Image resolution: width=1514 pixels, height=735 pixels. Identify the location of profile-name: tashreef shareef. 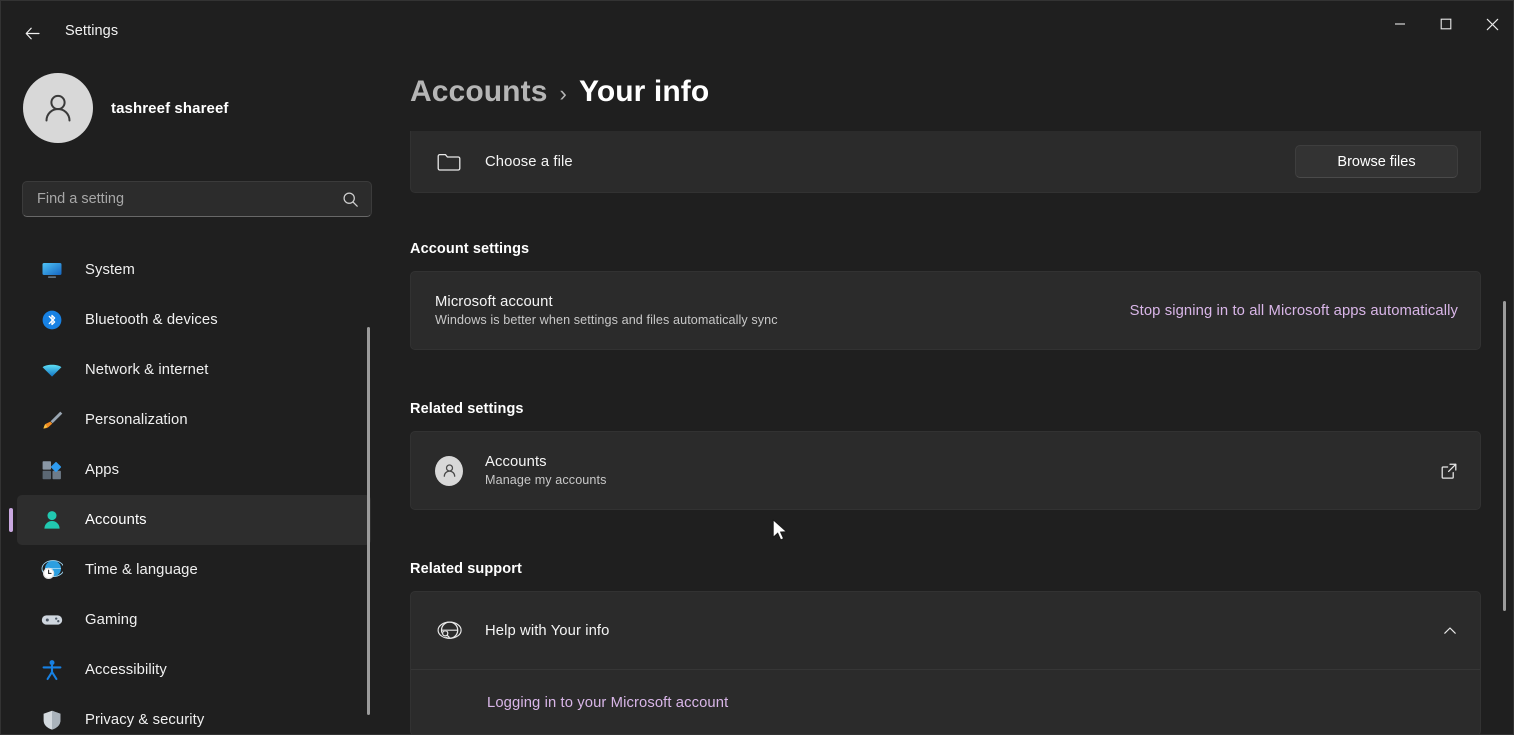
(170, 108).